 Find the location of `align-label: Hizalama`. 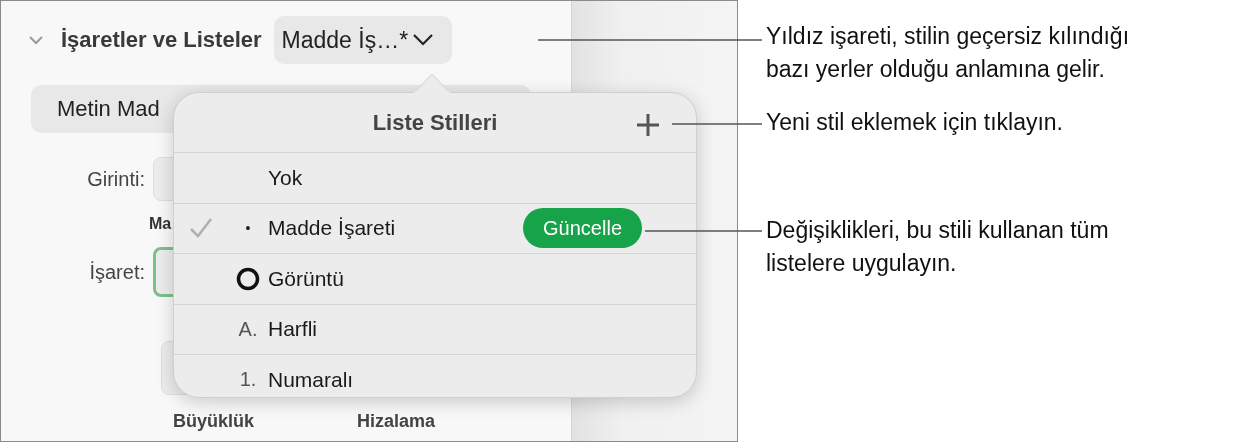

align-label: Hizalama is located at coordinates (396, 421).